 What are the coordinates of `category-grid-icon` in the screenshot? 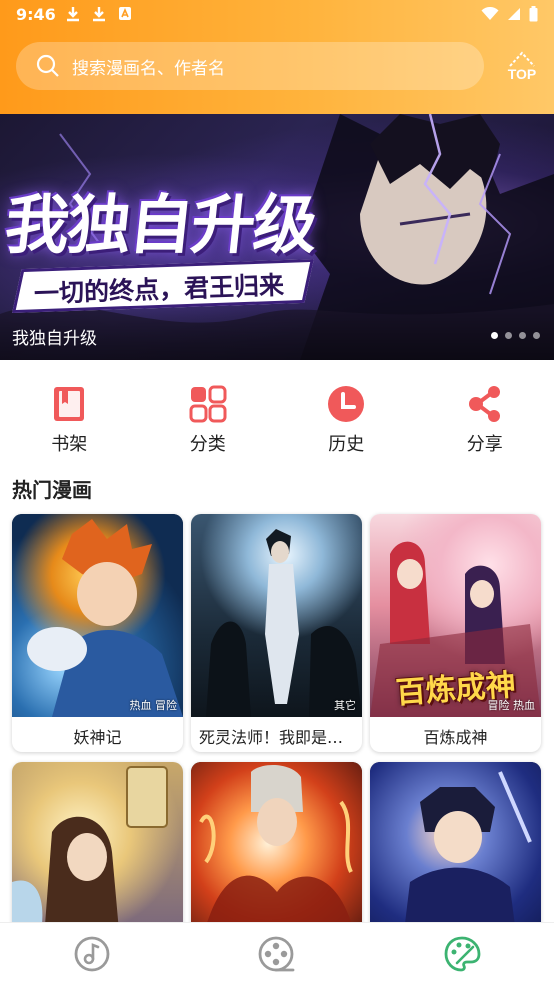 It's located at (208, 404).